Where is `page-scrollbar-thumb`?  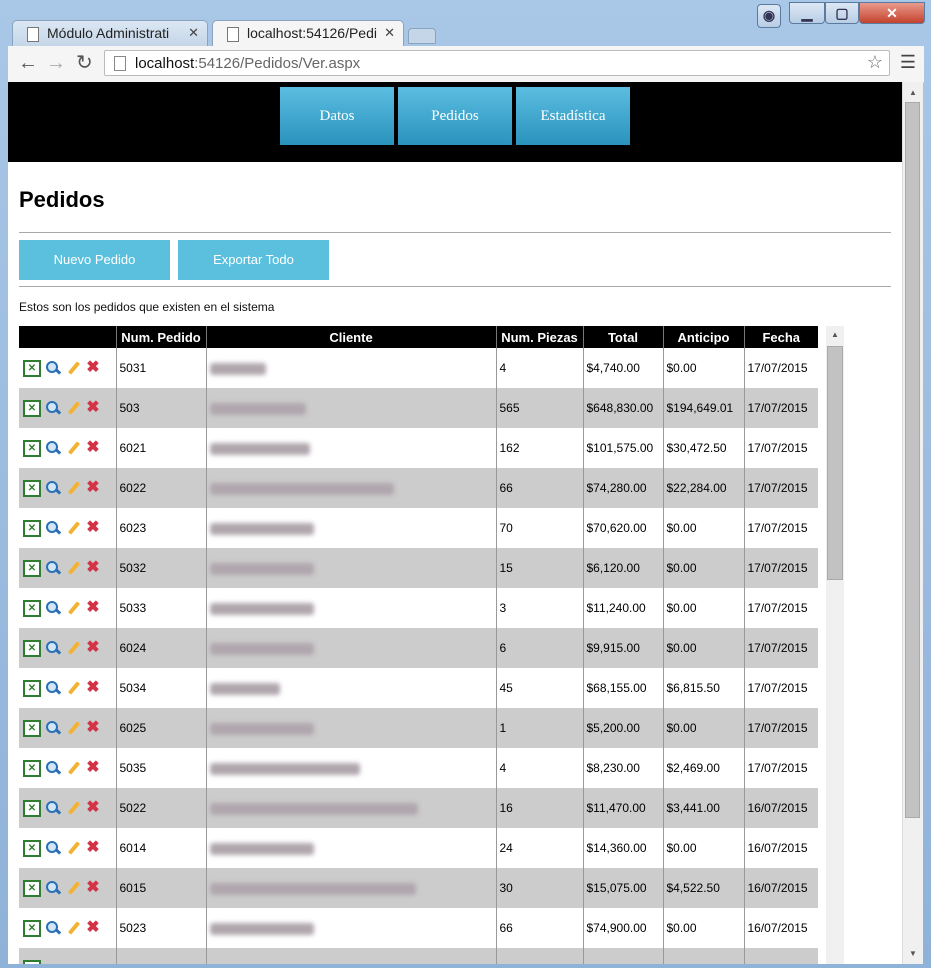
page-scrollbar-thumb is located at coordinates (912, 460).